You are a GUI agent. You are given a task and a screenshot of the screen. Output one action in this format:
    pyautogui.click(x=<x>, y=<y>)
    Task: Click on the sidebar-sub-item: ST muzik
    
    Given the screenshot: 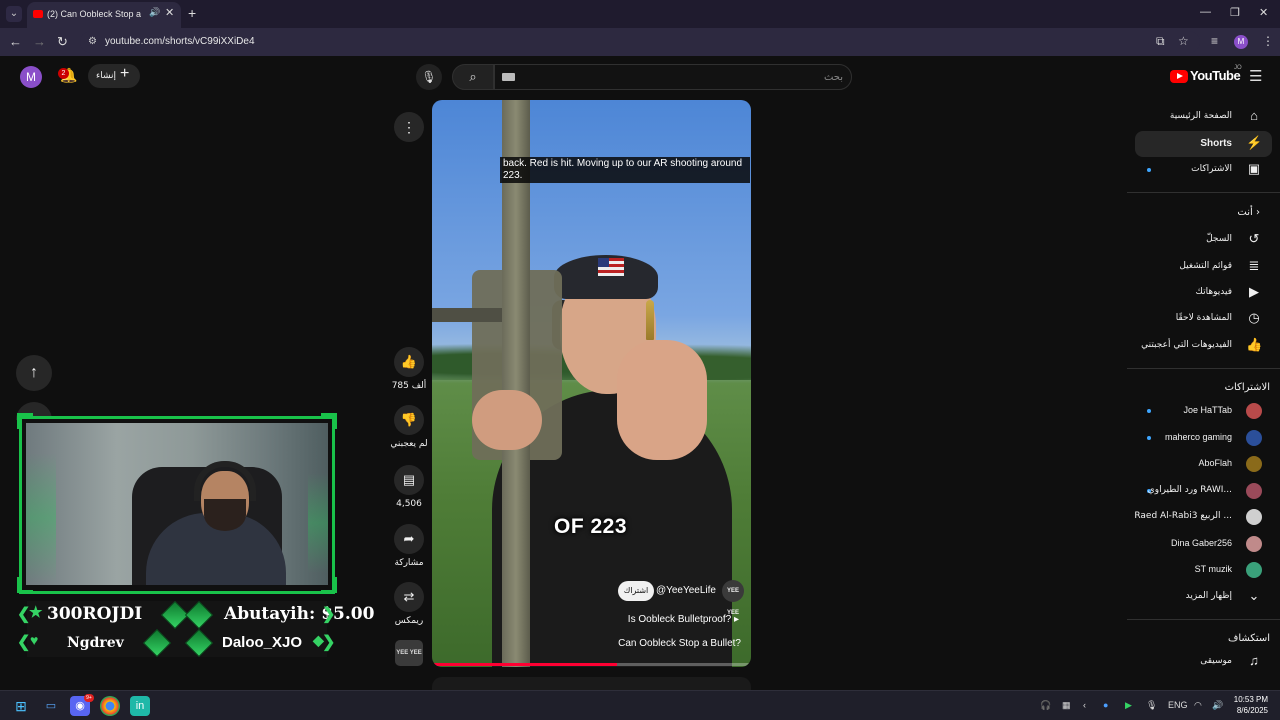 What is the action you would take?
    pyautogui.click(x=1203, y=570)
    